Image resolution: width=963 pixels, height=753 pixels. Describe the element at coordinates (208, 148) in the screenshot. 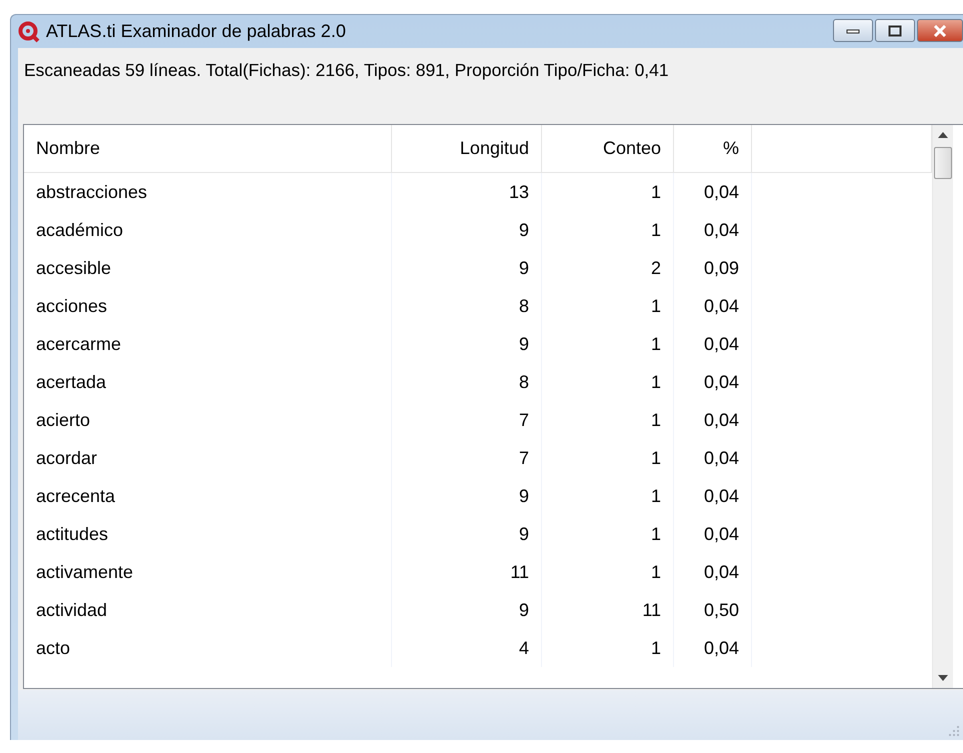

I see `column-header: Nombre` at that location.